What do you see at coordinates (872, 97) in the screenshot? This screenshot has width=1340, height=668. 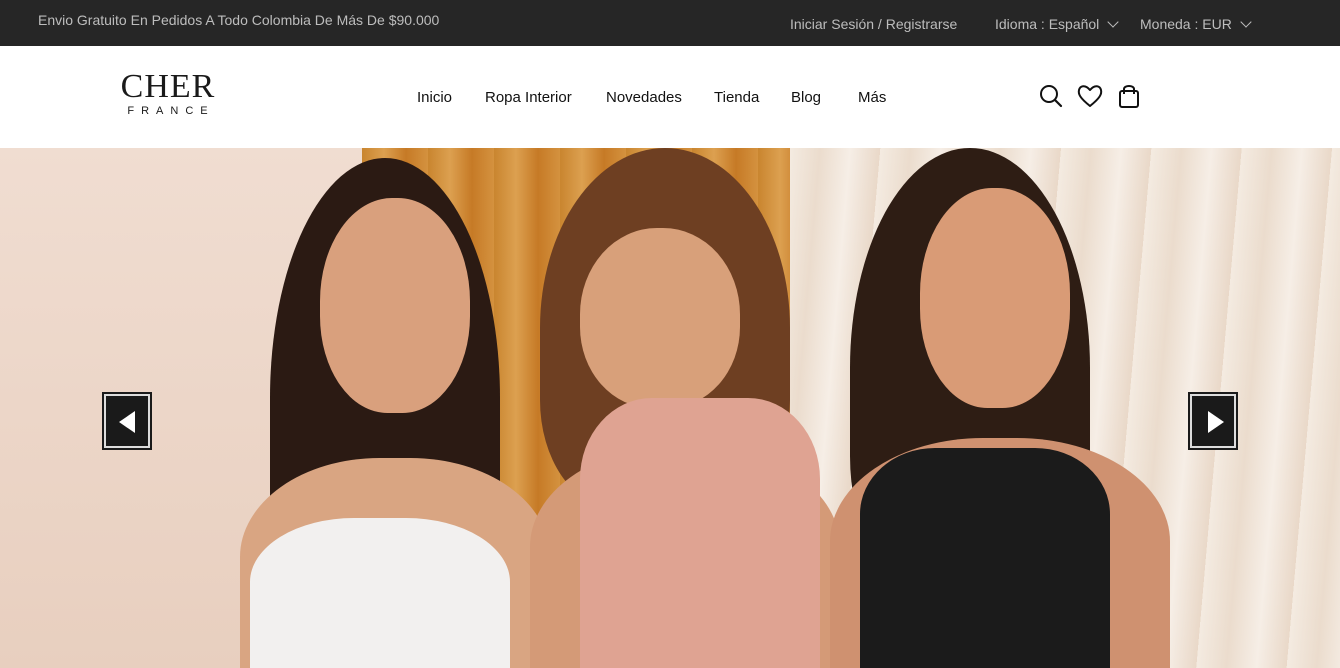 I see `nav-item-mas: Más` at bounding box center [872, 97].